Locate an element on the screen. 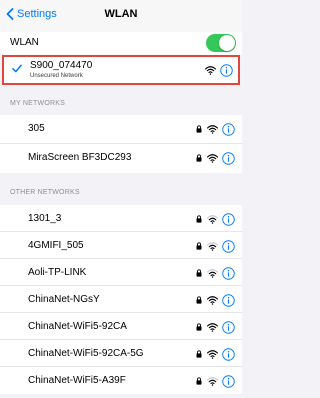 The width and height of the screenshot is (320, 398). wlan-toggle-group: WLAN is located at coordinates (121, 43).